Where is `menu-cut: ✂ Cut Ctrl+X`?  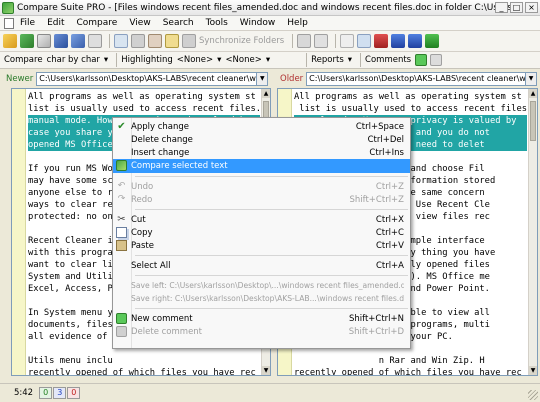 menu-cut: ✂ Cut Ctrl+X is located at coordinates (261, 219).